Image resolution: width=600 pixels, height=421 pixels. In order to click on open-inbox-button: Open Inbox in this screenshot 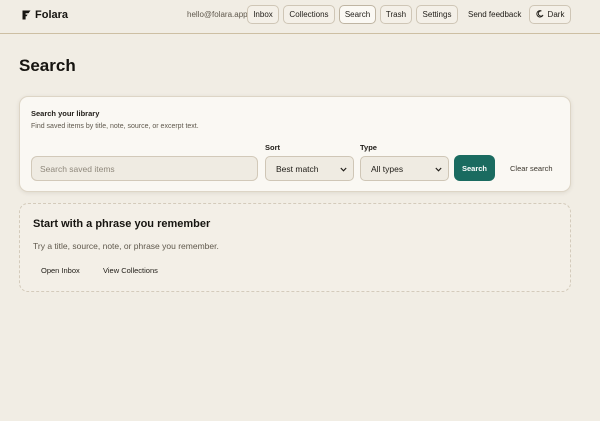, I will do `click(60, 270)`.